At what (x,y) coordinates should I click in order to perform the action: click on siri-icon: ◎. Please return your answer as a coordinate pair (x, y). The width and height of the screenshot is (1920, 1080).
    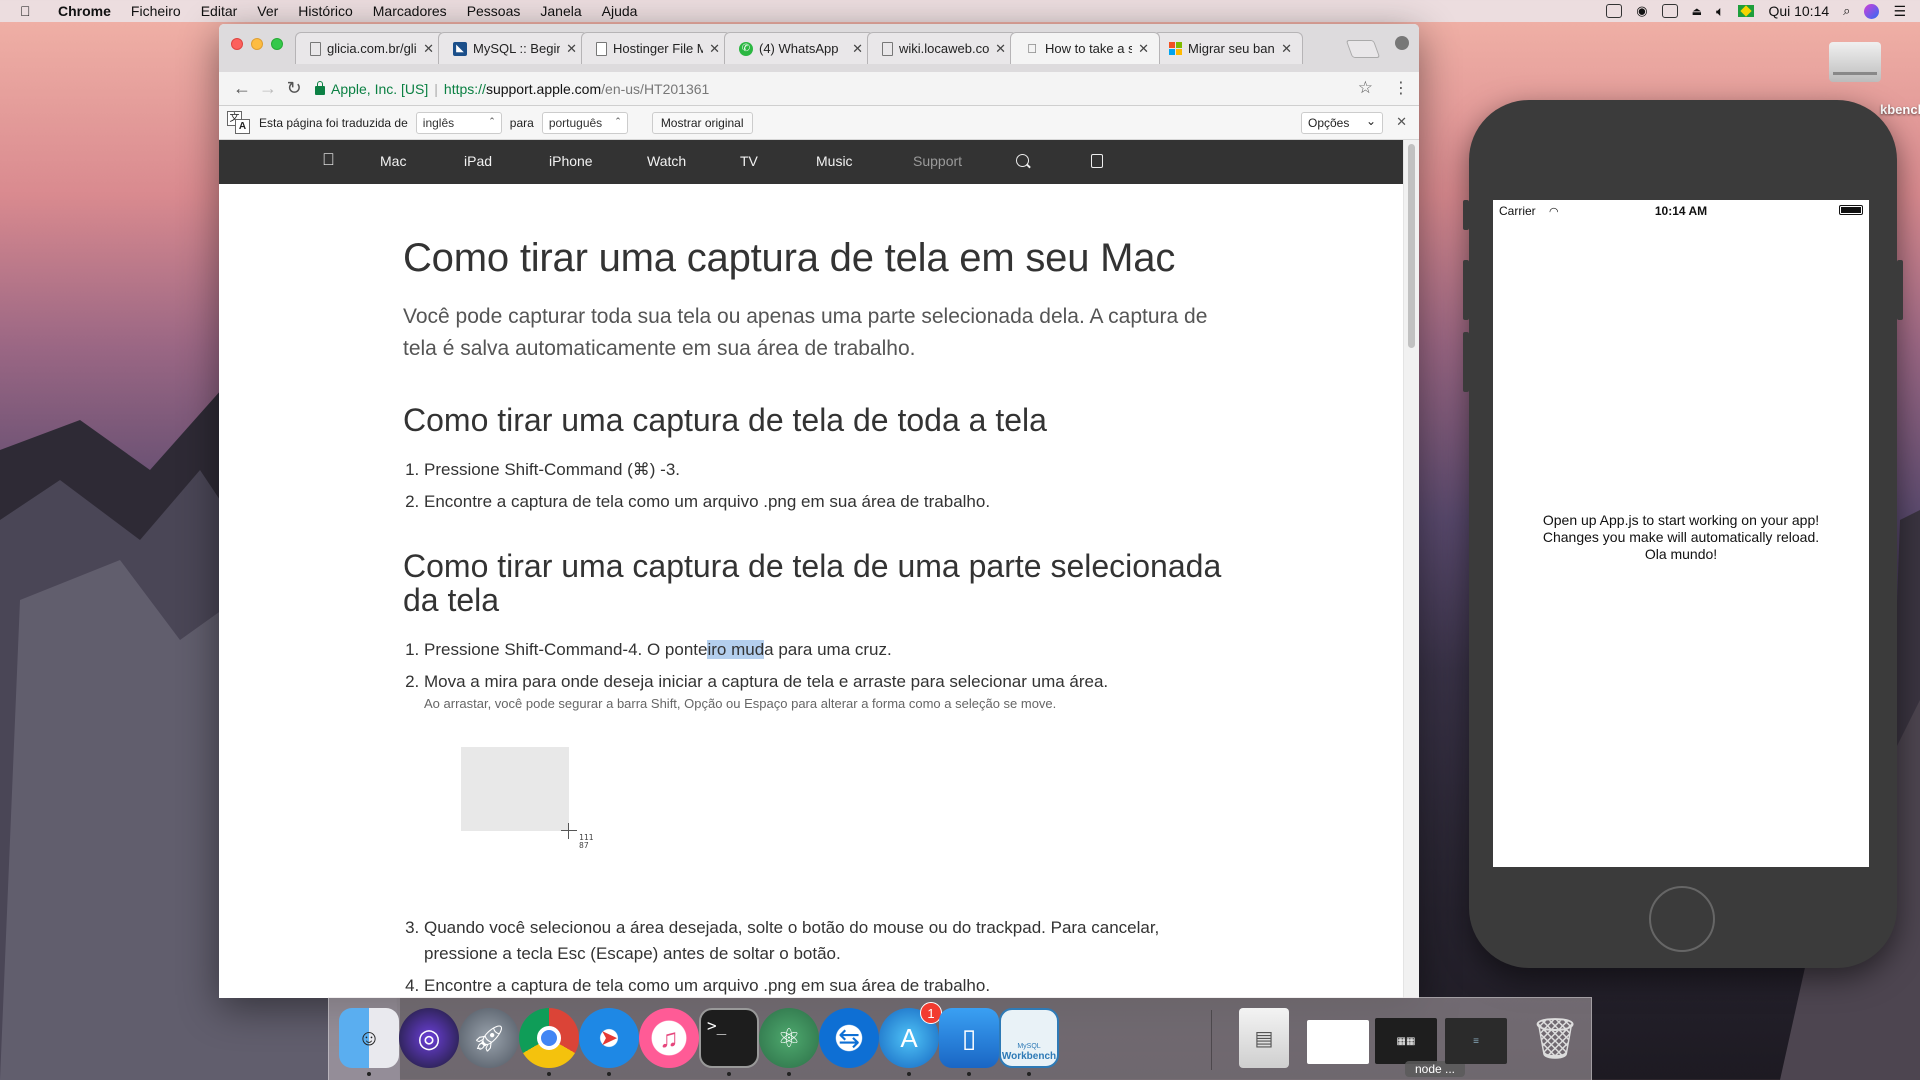
    Looking at the image, I should click on (429, 1038).